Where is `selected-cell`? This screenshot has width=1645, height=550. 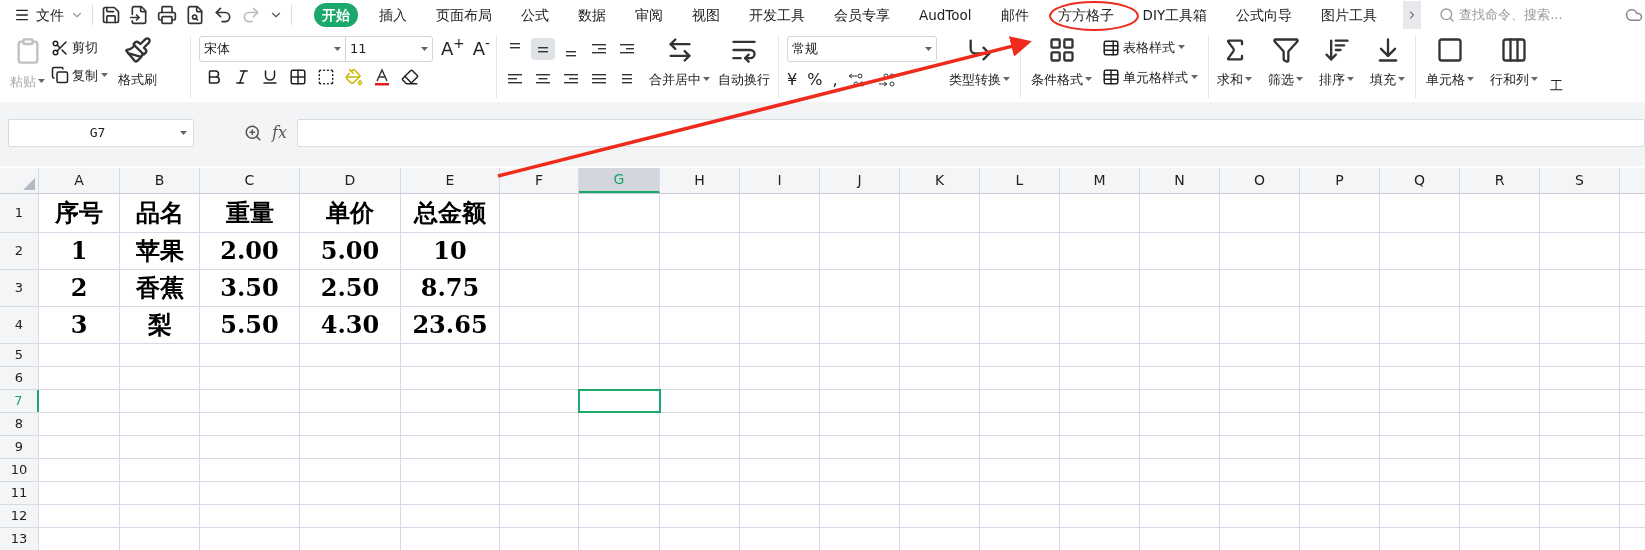 selected-cell is located at coordinates (619, 401).